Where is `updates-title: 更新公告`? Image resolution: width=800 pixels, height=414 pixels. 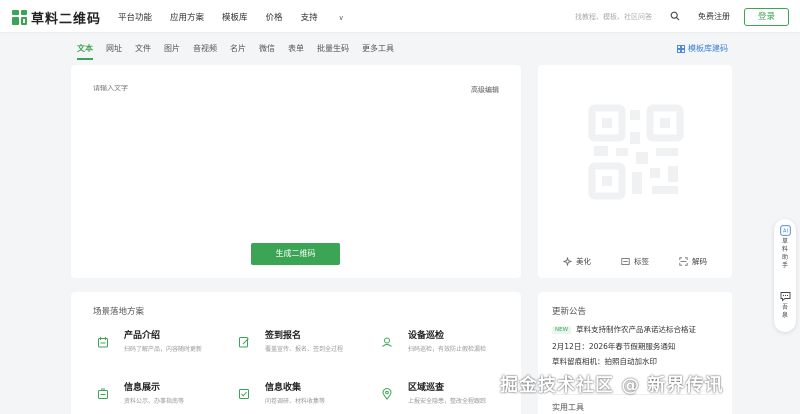
updates-title: 更新公告 is located at coordinates (569, 312).